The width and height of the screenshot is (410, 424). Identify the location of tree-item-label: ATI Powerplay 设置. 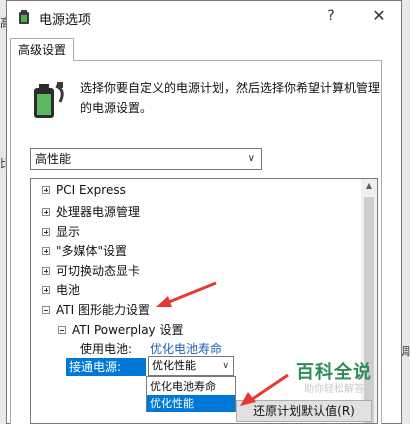
(128, 330).